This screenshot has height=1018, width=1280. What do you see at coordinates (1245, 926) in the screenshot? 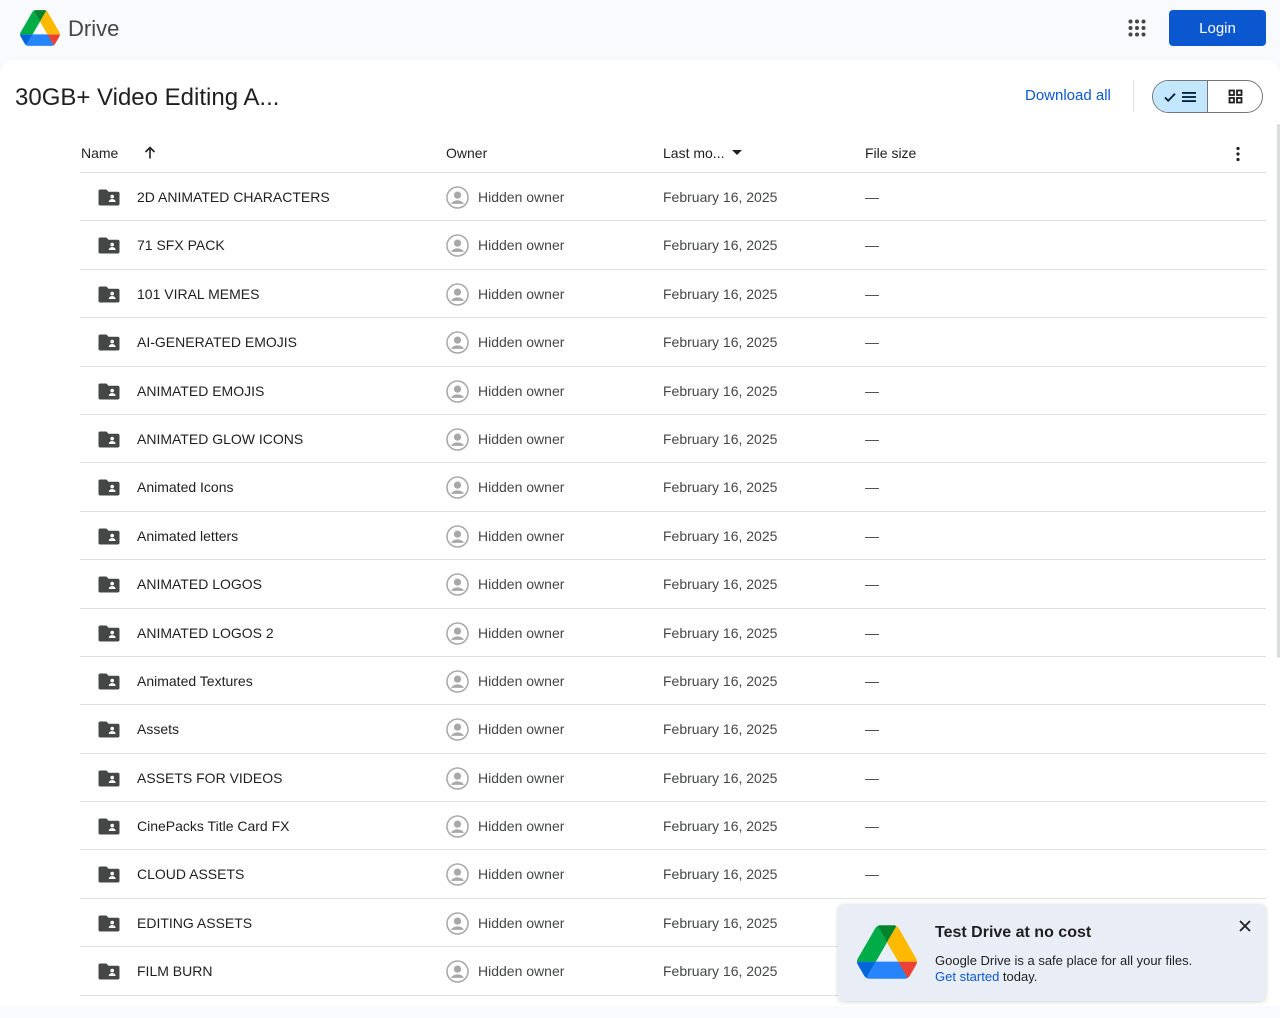
I see `close-icon` at bounding box center [1245, 926].